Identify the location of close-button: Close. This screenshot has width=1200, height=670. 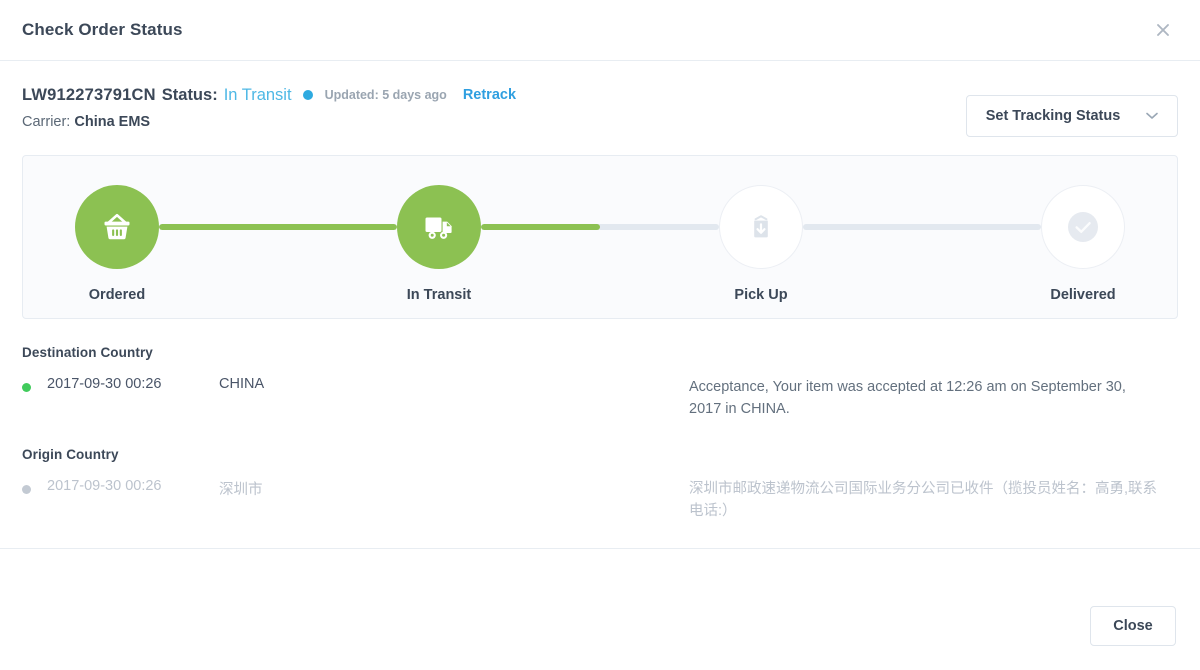
(1133, 626).